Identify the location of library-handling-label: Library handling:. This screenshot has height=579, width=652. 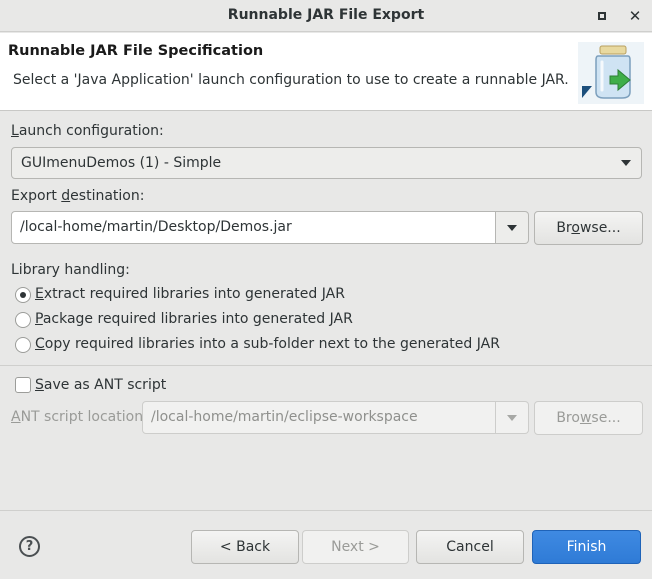
(70, 270).